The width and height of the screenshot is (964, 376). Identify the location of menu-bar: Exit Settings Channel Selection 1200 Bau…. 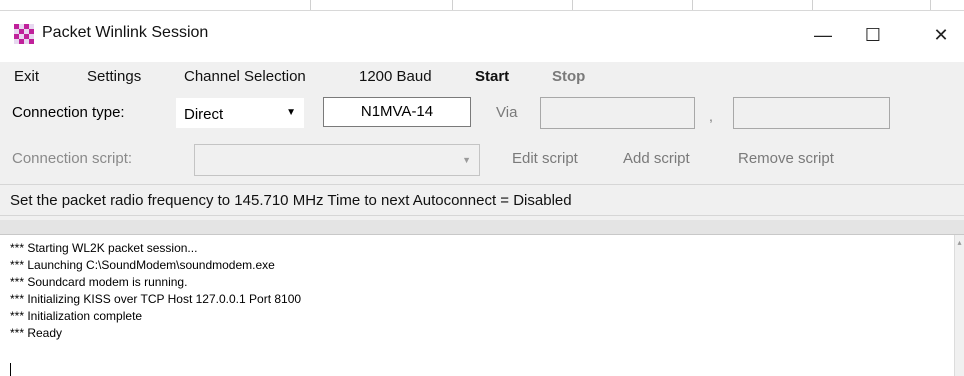
(482, 77).